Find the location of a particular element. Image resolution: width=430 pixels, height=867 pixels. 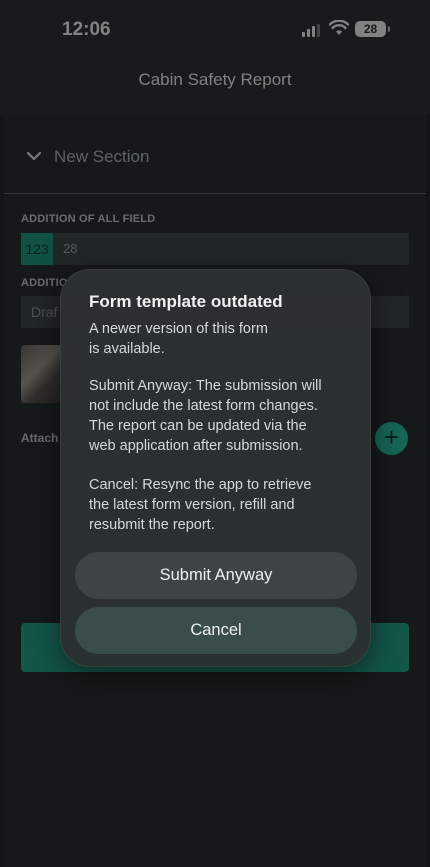

cancel-explanation-line: resubmit the report. is located at coordinates (152, 525).